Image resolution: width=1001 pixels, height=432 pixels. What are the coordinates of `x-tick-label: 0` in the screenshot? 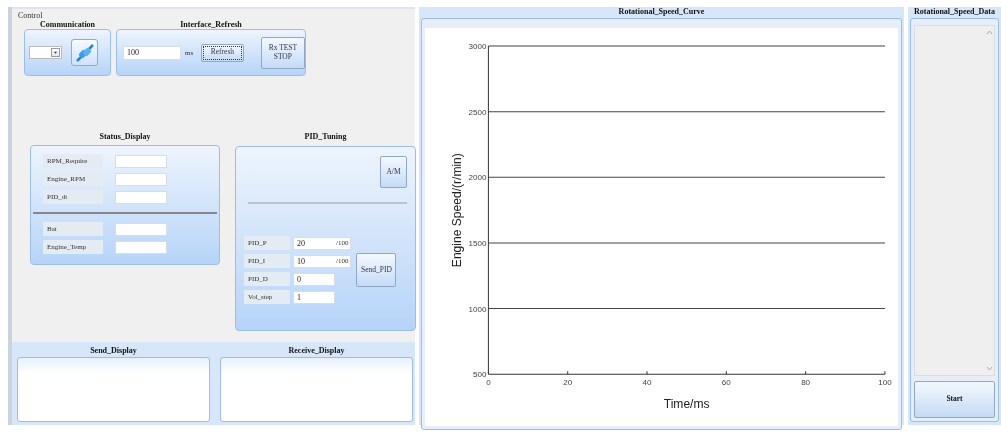 It's located at (488, 383).